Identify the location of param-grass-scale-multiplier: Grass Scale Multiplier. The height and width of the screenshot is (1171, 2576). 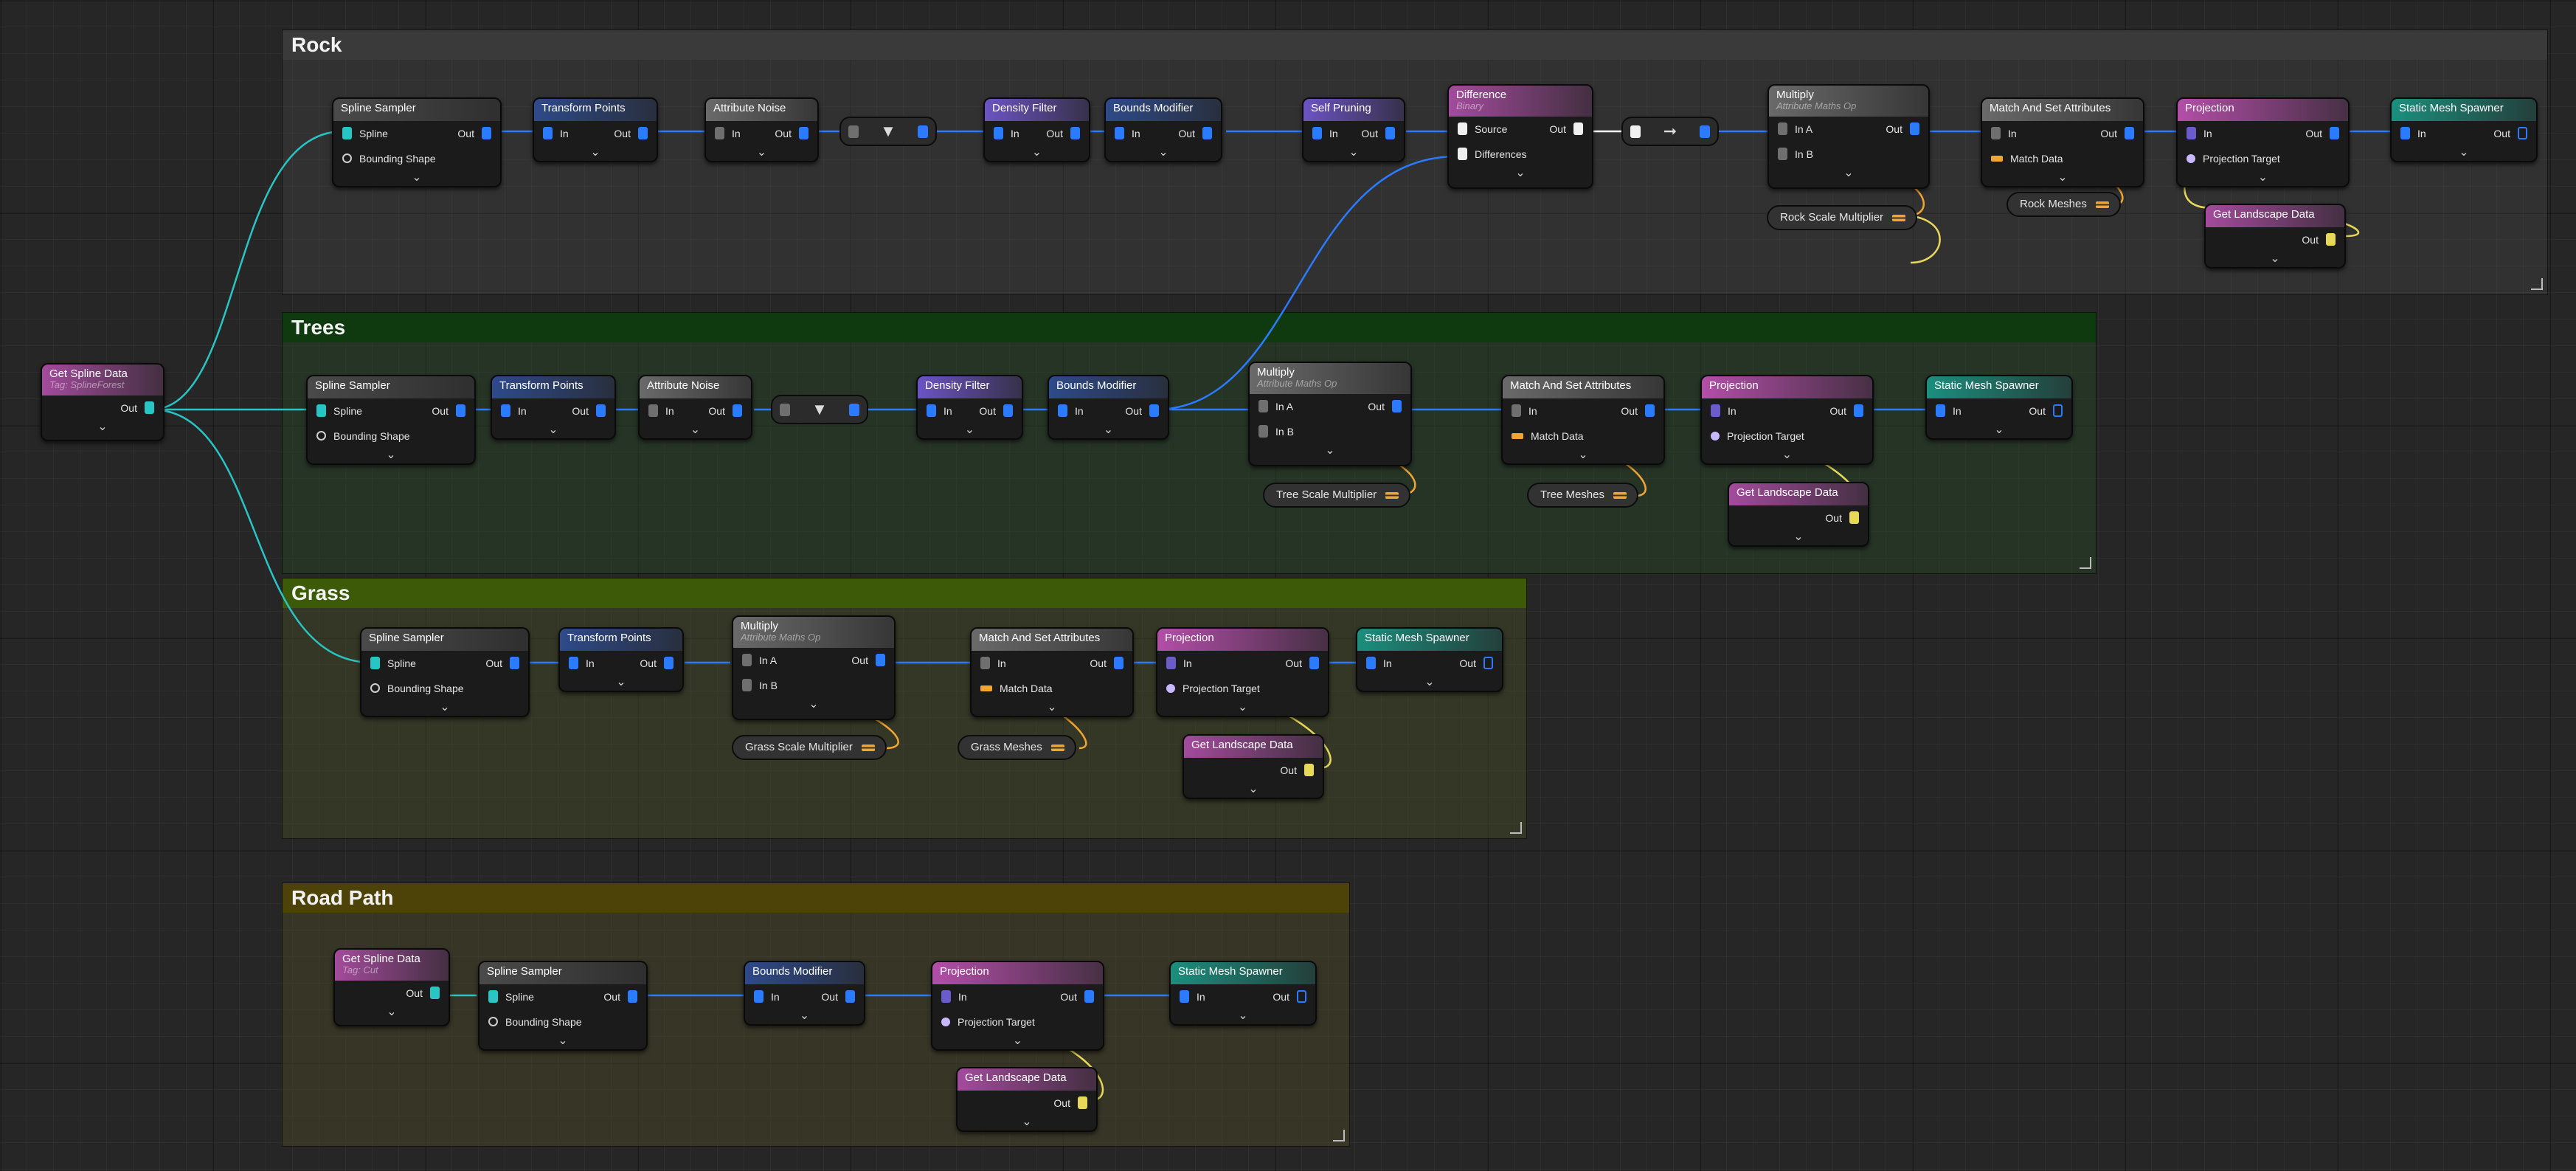
(810, 747).